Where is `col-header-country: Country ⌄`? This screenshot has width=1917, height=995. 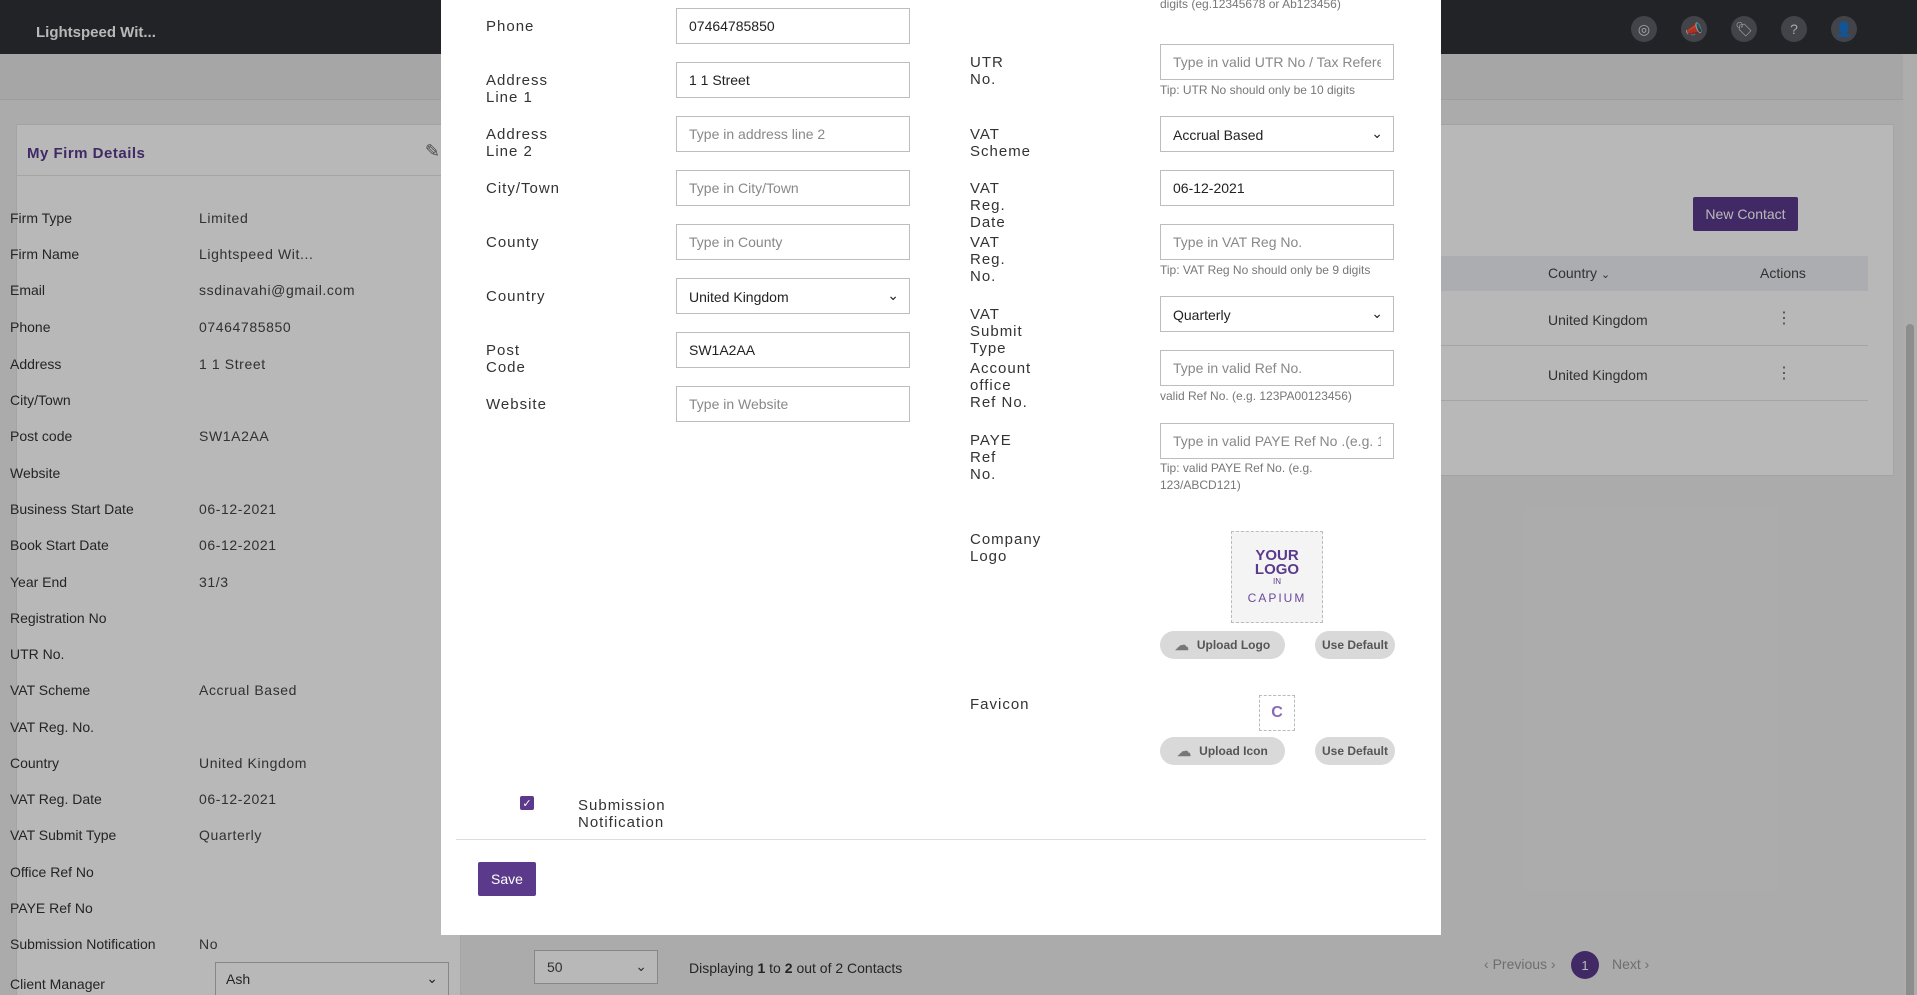 col-header-country: Country ⌄ is located at coordinates (1579, 273).